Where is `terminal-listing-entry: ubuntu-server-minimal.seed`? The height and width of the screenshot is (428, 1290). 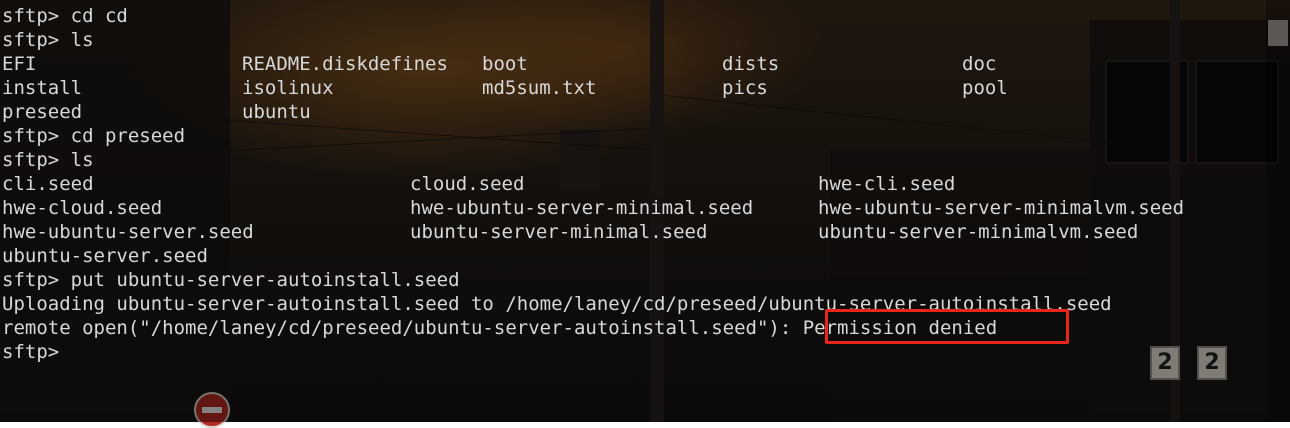
terminal-listing-entry: ubuntu-server-minimal.seed is located at coordinates (559, 232).